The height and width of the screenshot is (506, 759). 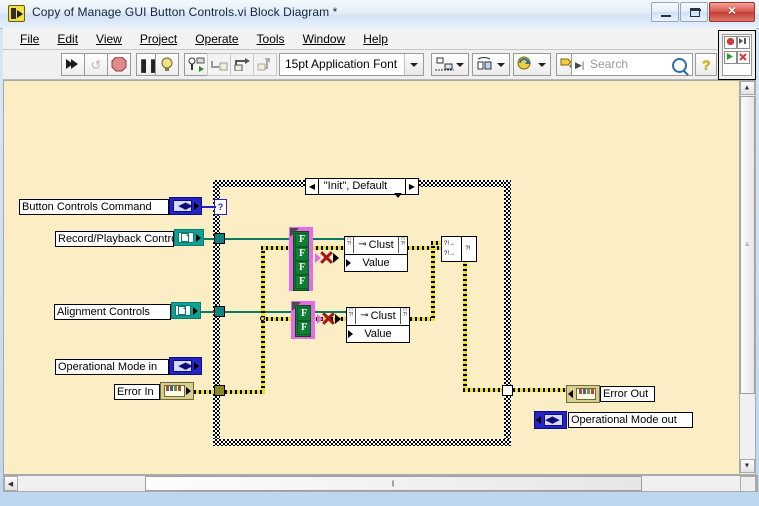 What do you see at coordinates (185, 206) in the screenshot?
I see `terminal-button-controls-command: ◀▶` at bounding box center [185, 206].